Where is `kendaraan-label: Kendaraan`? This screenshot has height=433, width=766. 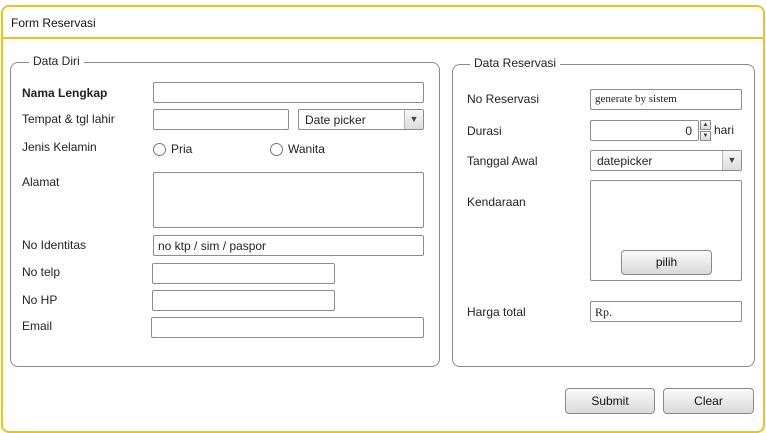
kendaraan-label: Kendaraan is located at coordinates (496, 202).